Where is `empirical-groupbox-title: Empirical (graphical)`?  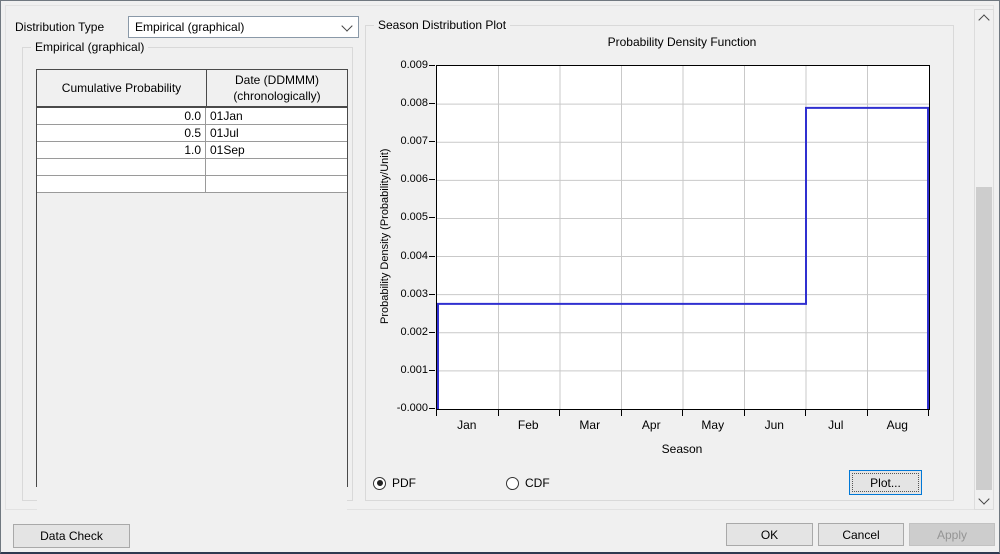
empirical-groupbox-title: Empirical (graphical) is located at coordinates (90, 47).